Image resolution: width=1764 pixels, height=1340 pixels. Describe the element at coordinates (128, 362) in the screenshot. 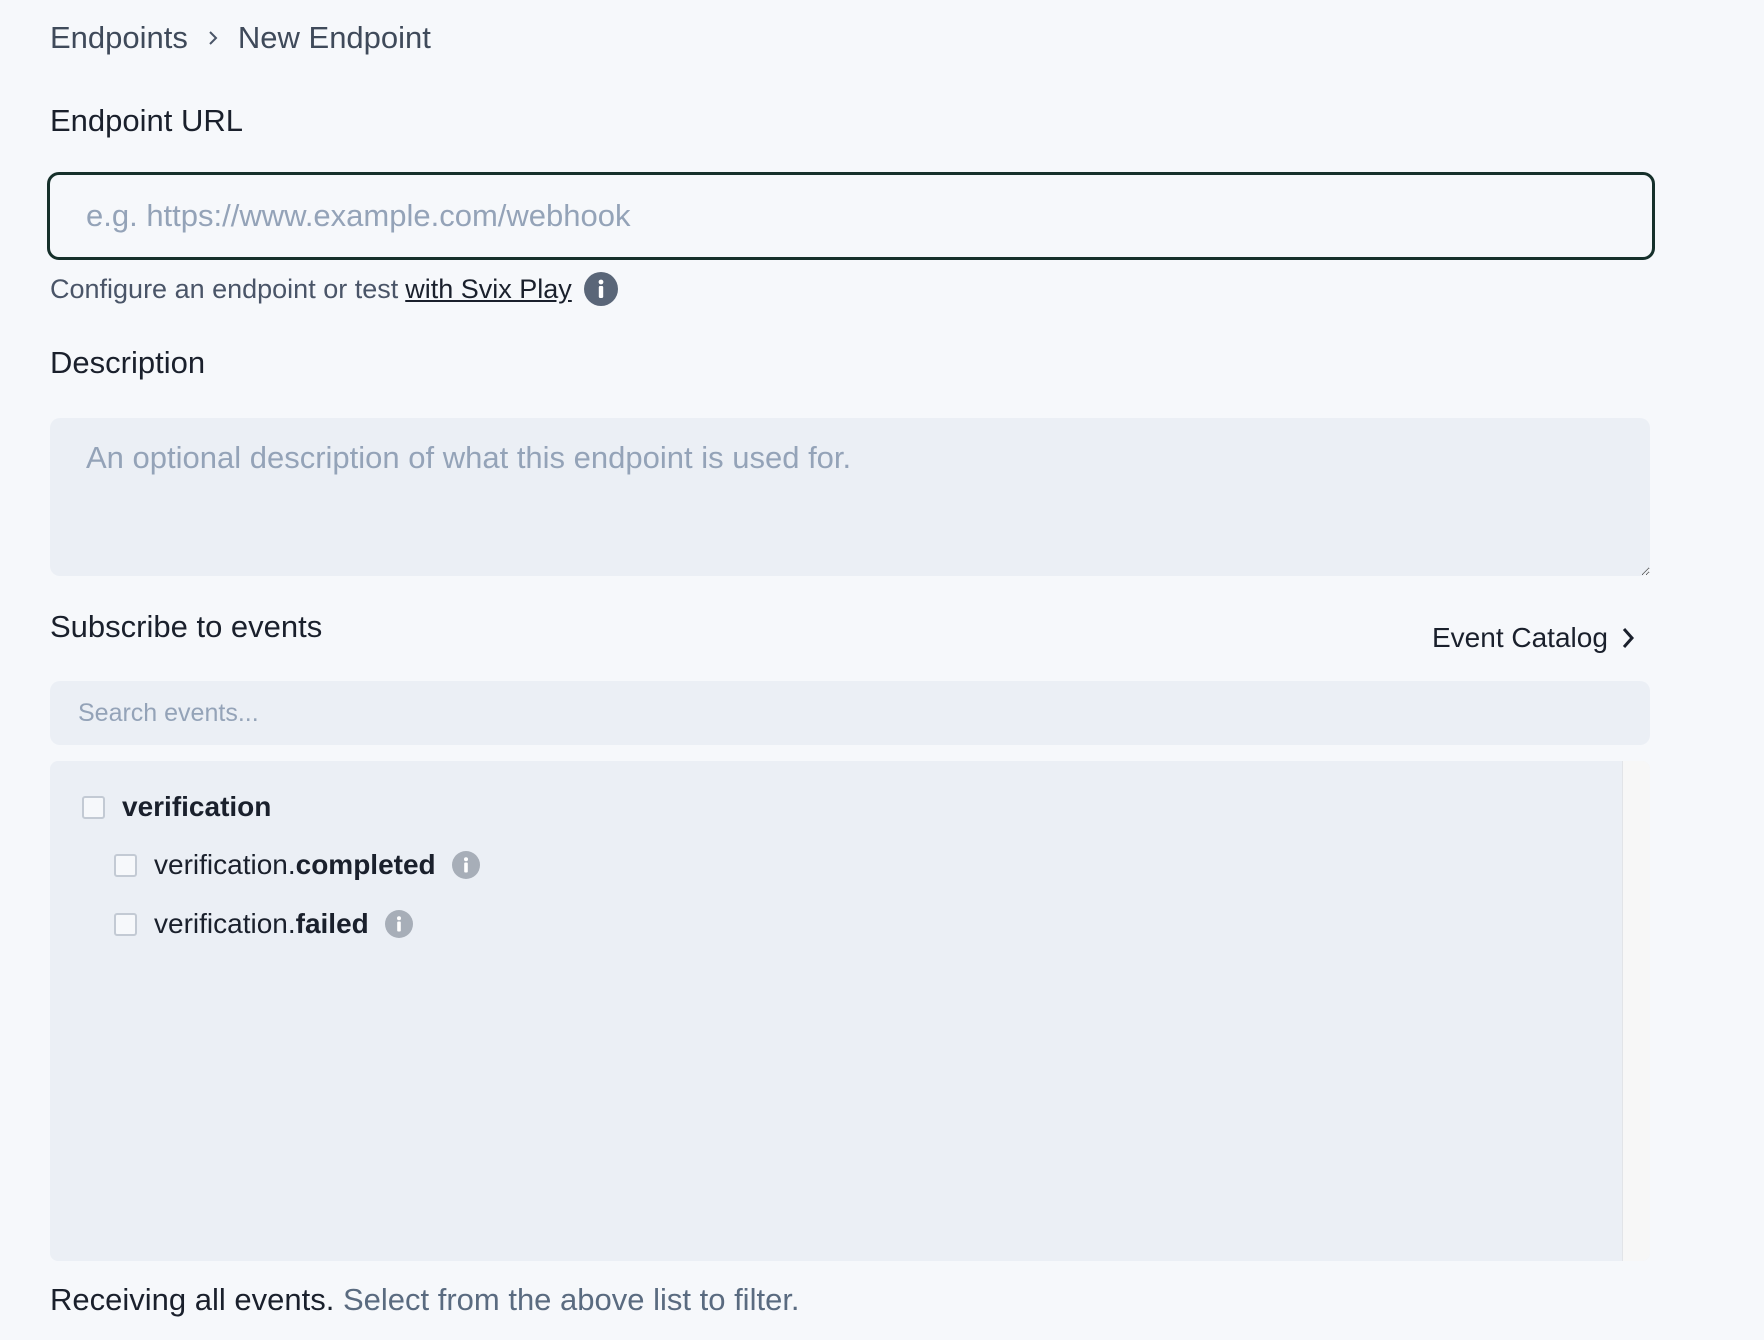

I see `description-label: Description` at that location.